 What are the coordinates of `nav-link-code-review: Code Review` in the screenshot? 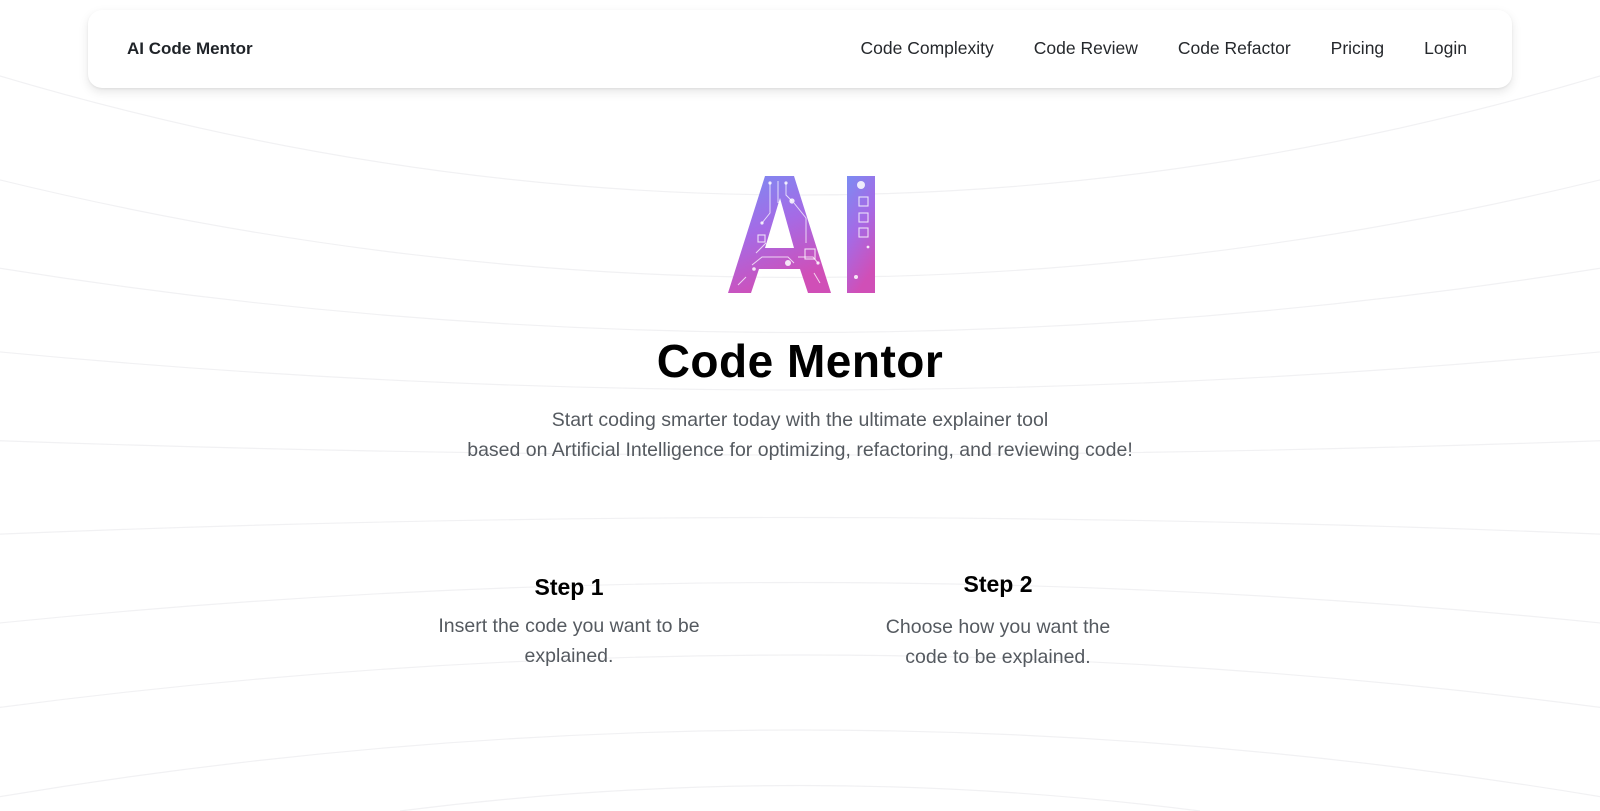 It's located at (1086, 48).